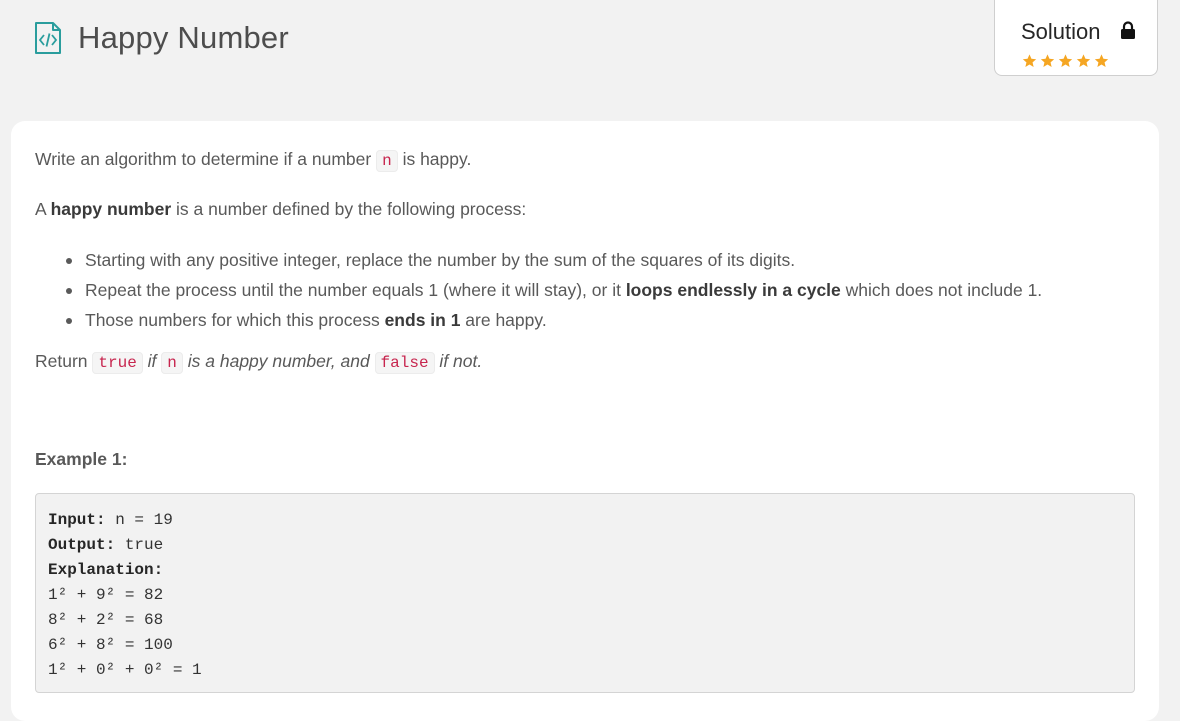  What do you see at coordinates (278, 361) in the screenshot?
I see `text: is a happy number, and` at bounding box center [278, 361].